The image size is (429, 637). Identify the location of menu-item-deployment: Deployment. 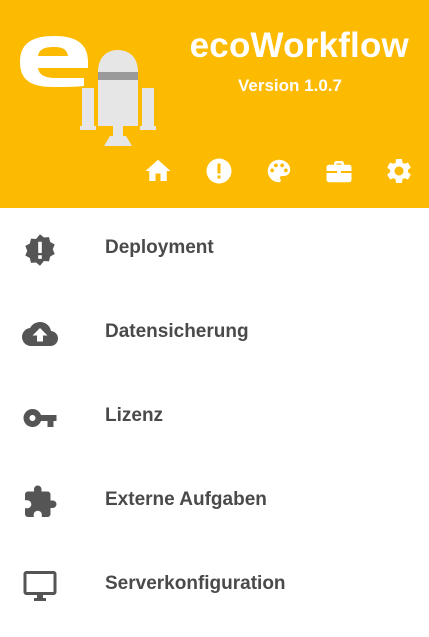
(214, 250).